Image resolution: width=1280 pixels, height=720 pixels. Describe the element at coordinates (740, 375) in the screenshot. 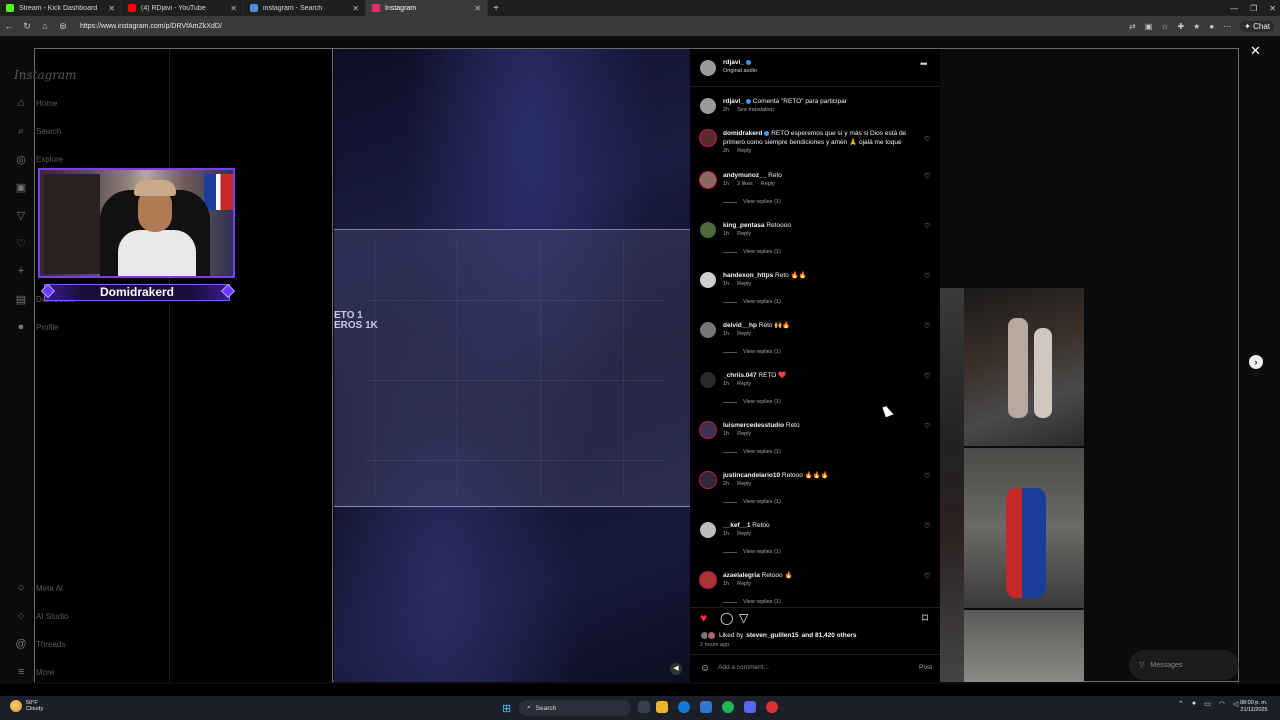

I see `comment-username: _chriis.047` at that location.